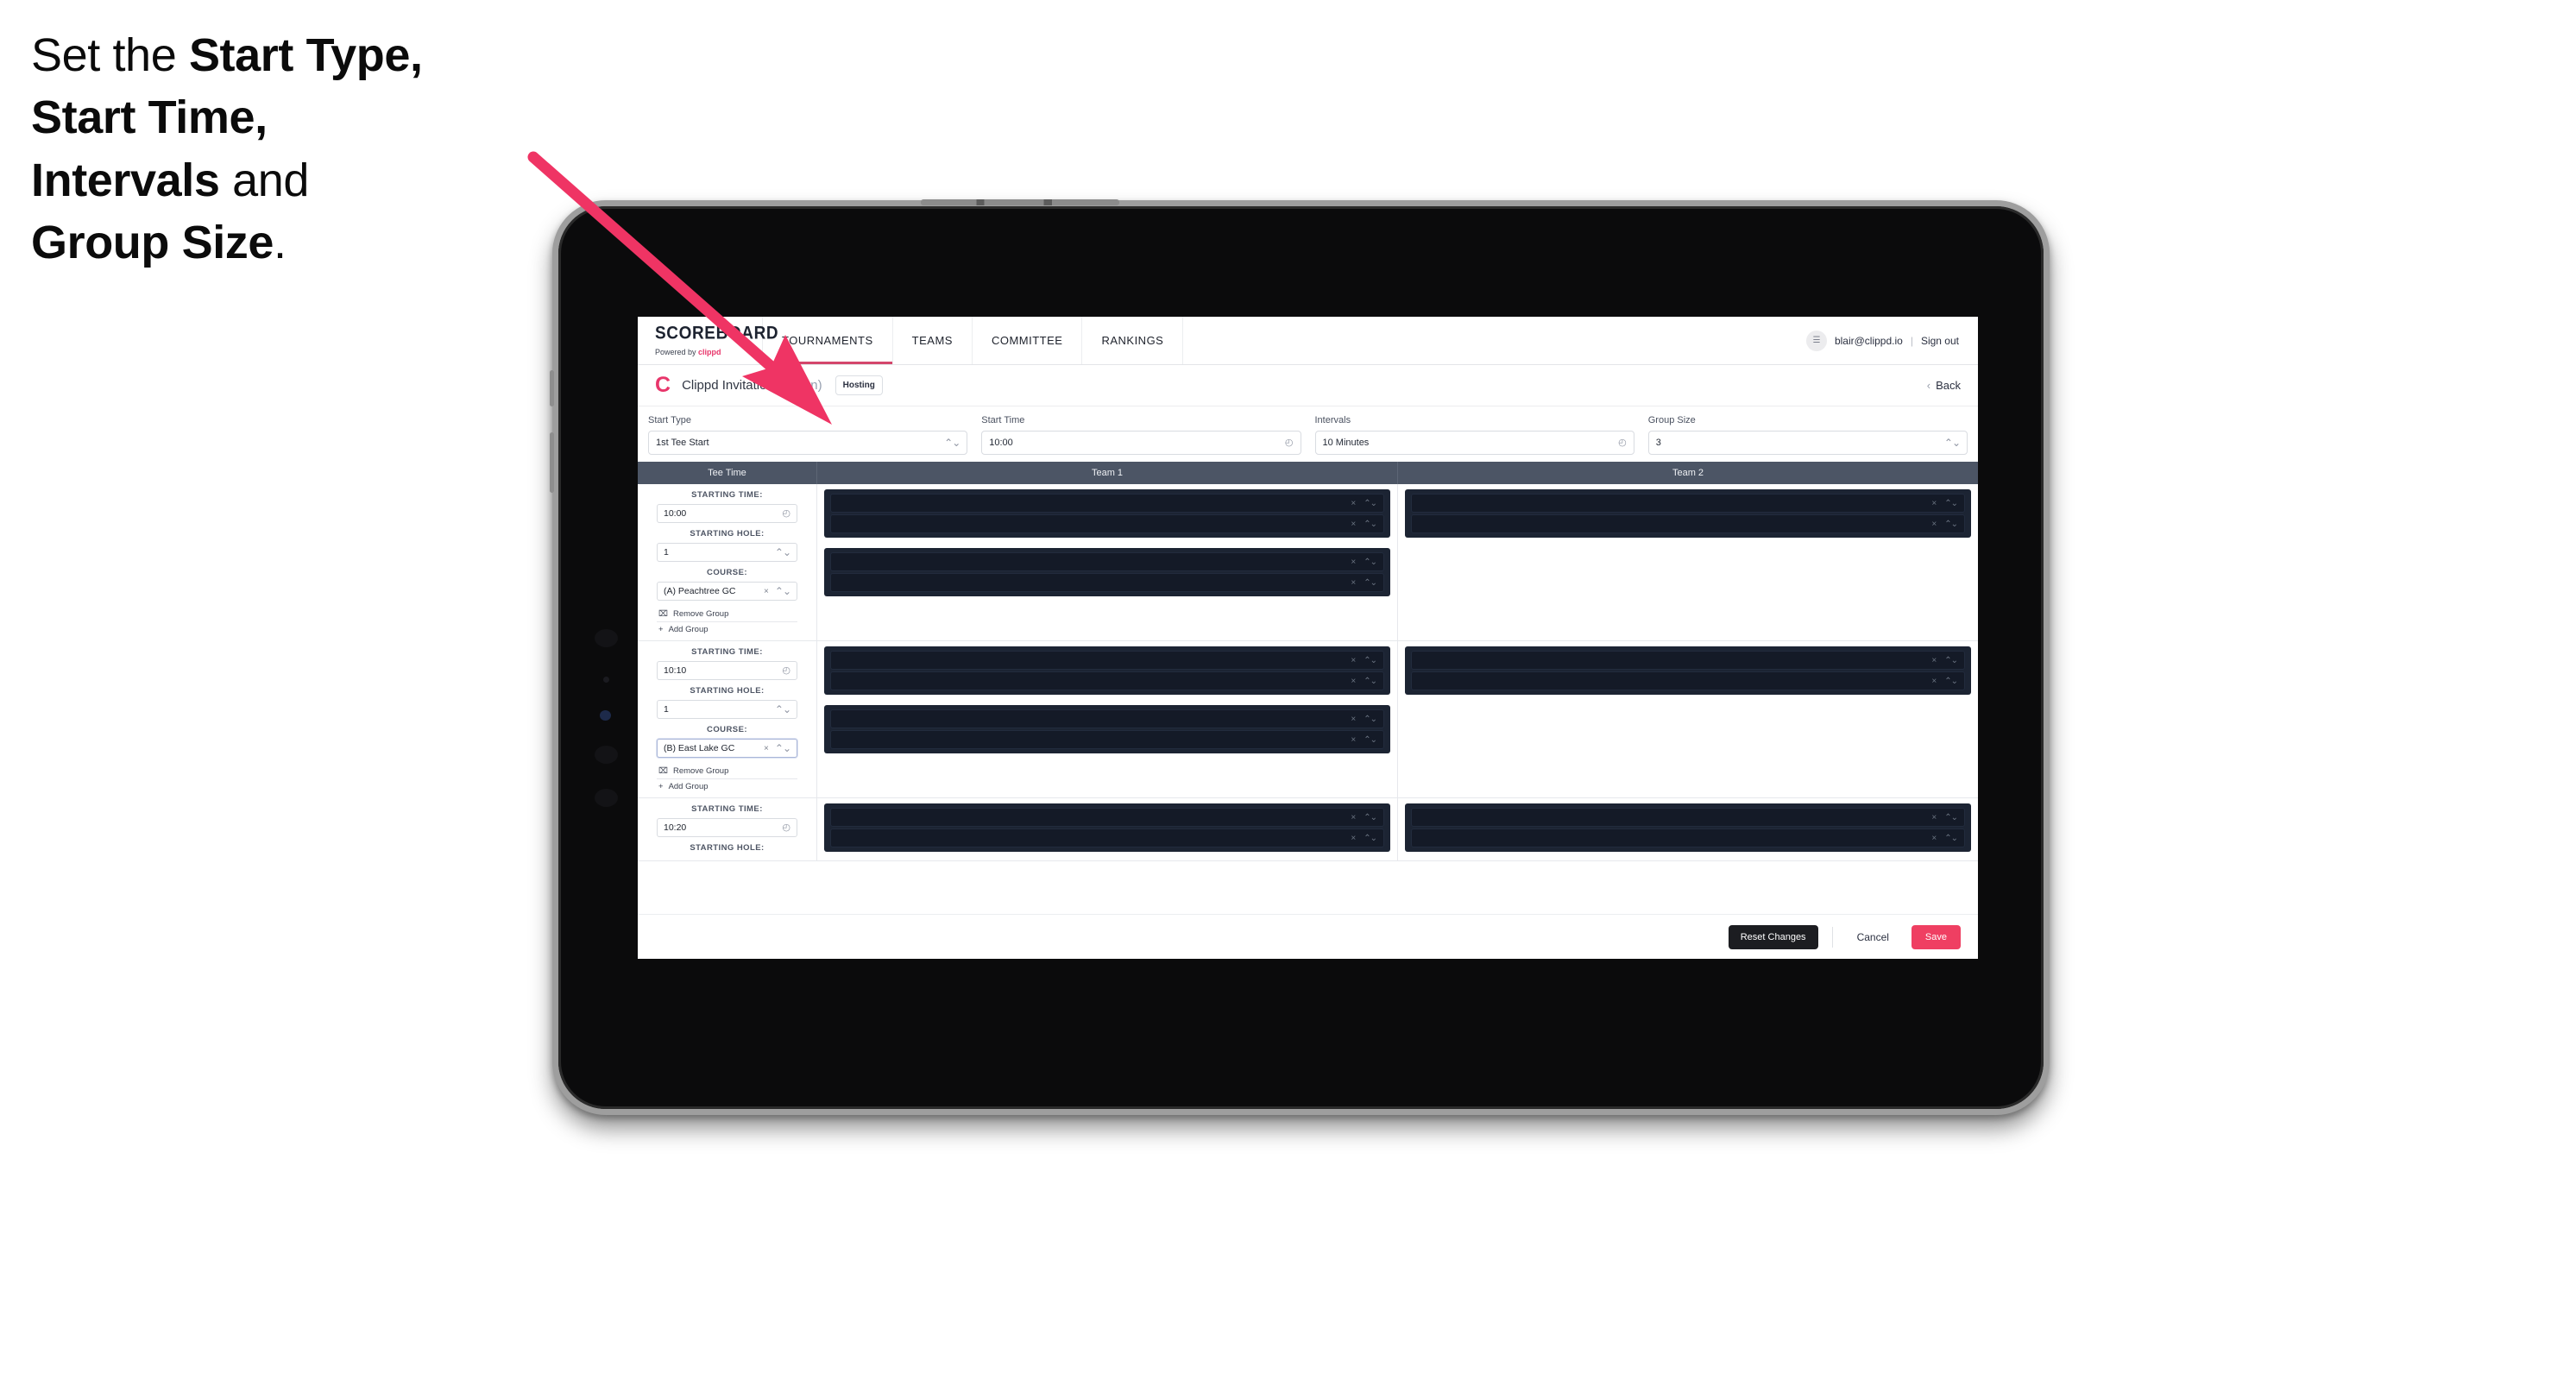 The image size is (2576, 1386). I want to click on bezel-sensor-dot, so click(606, 755).